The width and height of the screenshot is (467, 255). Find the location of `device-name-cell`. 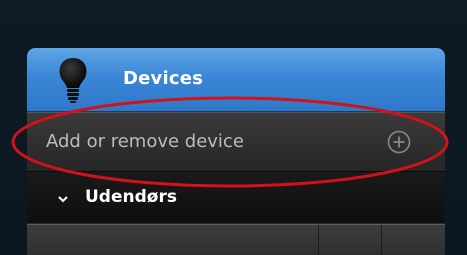

device-name-cell is located at coordinates (173, 240).